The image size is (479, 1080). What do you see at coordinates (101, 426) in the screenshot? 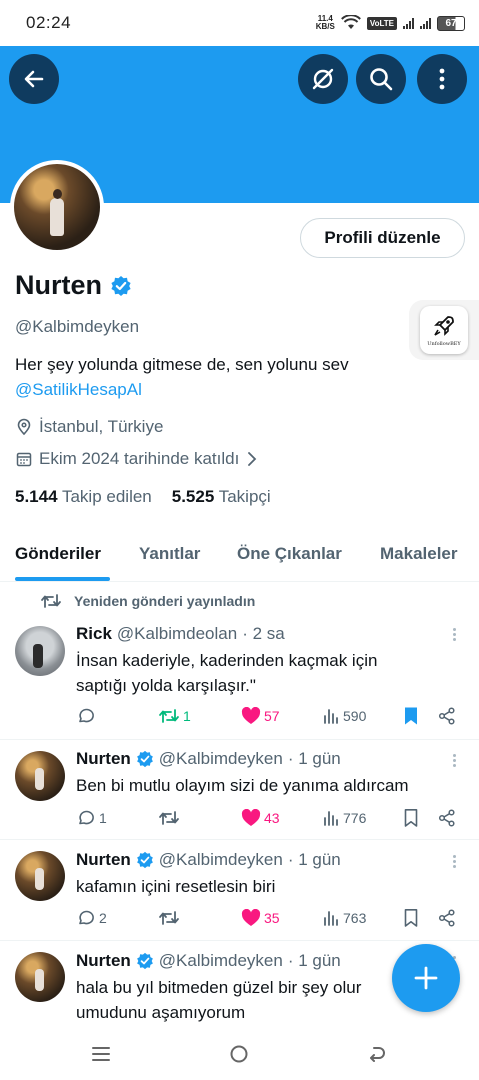
I see `location-text: İstanbul, Türkiye` at bounding box center [101, 426].